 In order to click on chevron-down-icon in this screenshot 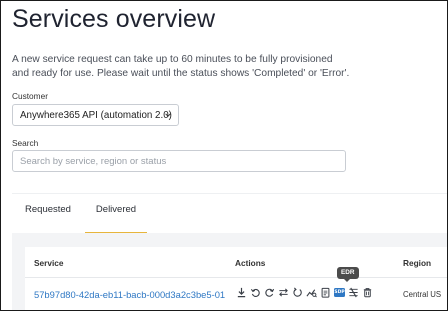, I will do `click(168, 115)`.